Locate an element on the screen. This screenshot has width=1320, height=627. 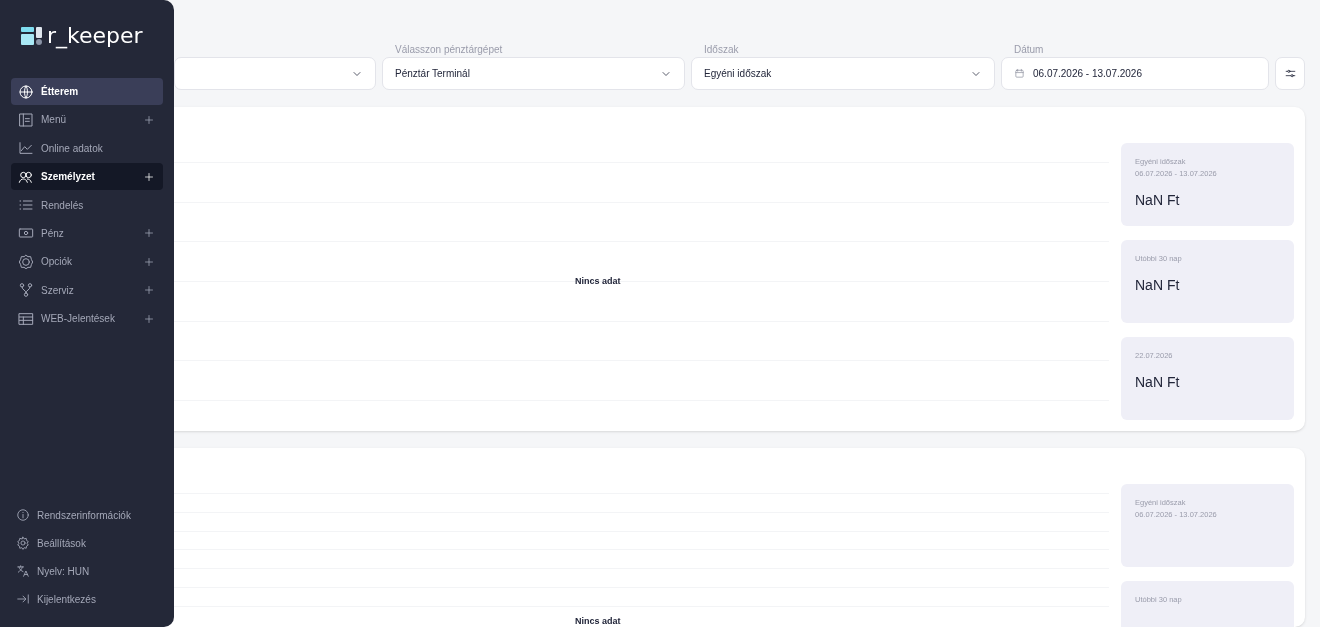
nav-item: Szerviz is located at coordinates (87, 290).